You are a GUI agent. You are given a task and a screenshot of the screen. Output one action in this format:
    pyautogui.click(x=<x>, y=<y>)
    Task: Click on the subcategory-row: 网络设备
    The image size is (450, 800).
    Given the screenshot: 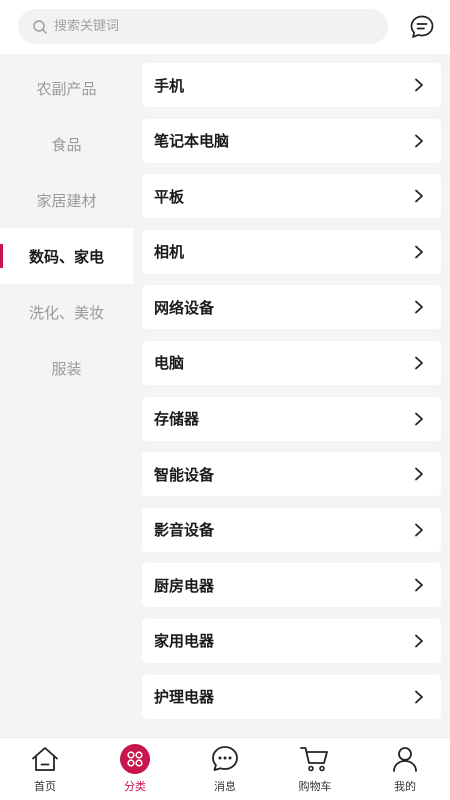 What is the action you would take?
    pyautogui.click(x=291, y=307)
    